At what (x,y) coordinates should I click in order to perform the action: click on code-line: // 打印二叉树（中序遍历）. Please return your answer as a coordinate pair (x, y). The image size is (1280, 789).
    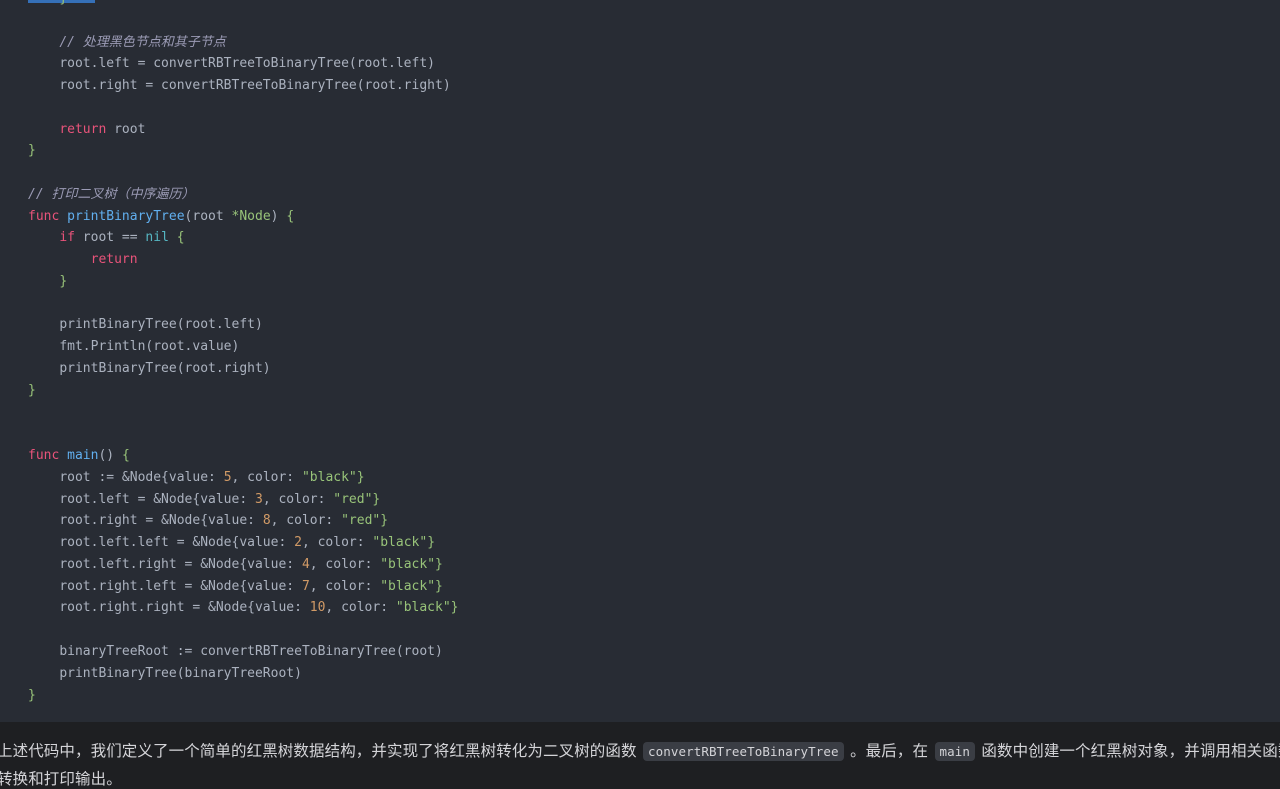
    Looking at the image, I should click on (111, 194).